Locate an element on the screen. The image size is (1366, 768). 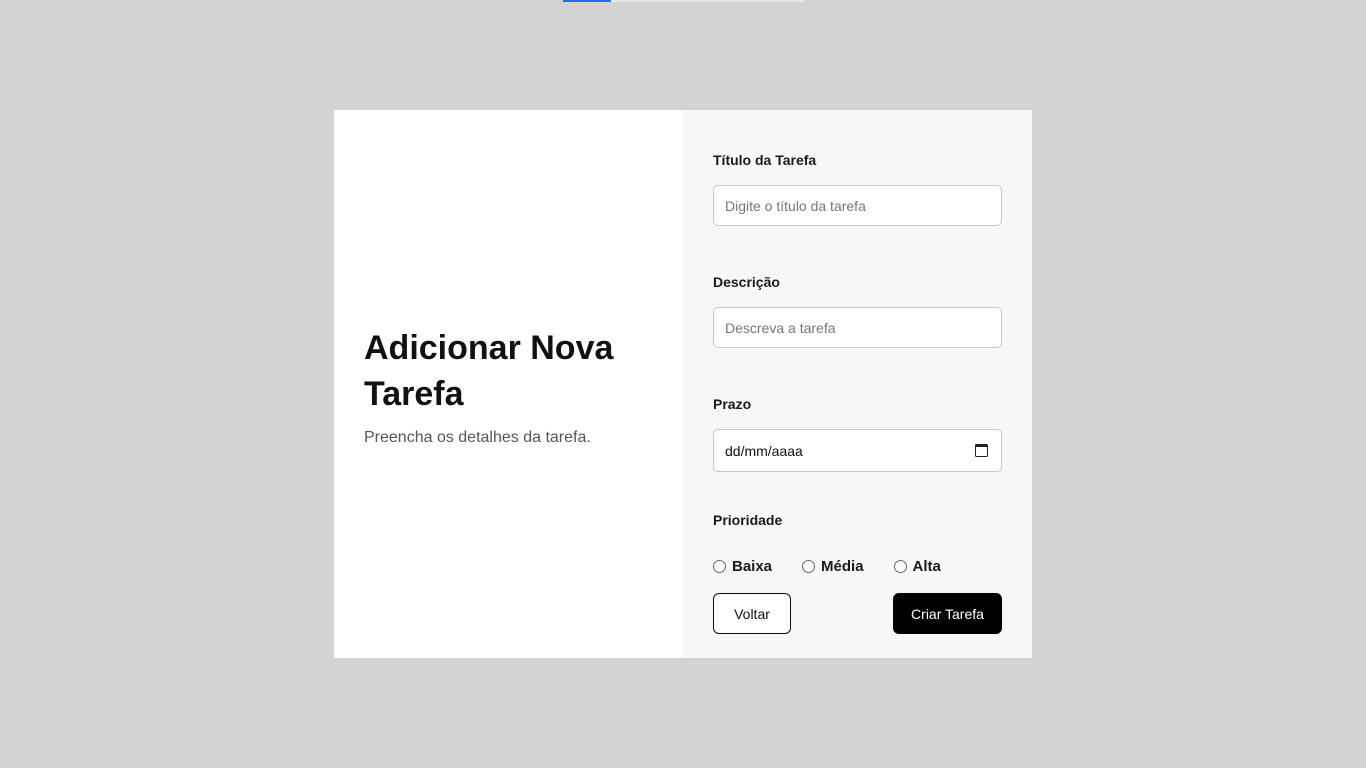
priority-option-label: Baixa is located at coordinates (752, 566).